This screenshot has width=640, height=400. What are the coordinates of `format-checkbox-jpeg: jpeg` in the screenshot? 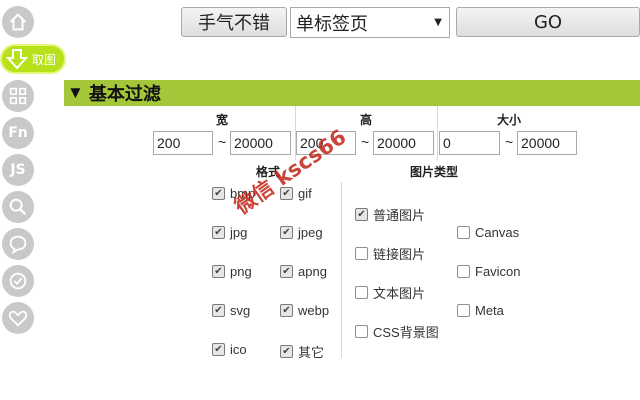 It's located at (301, 232).